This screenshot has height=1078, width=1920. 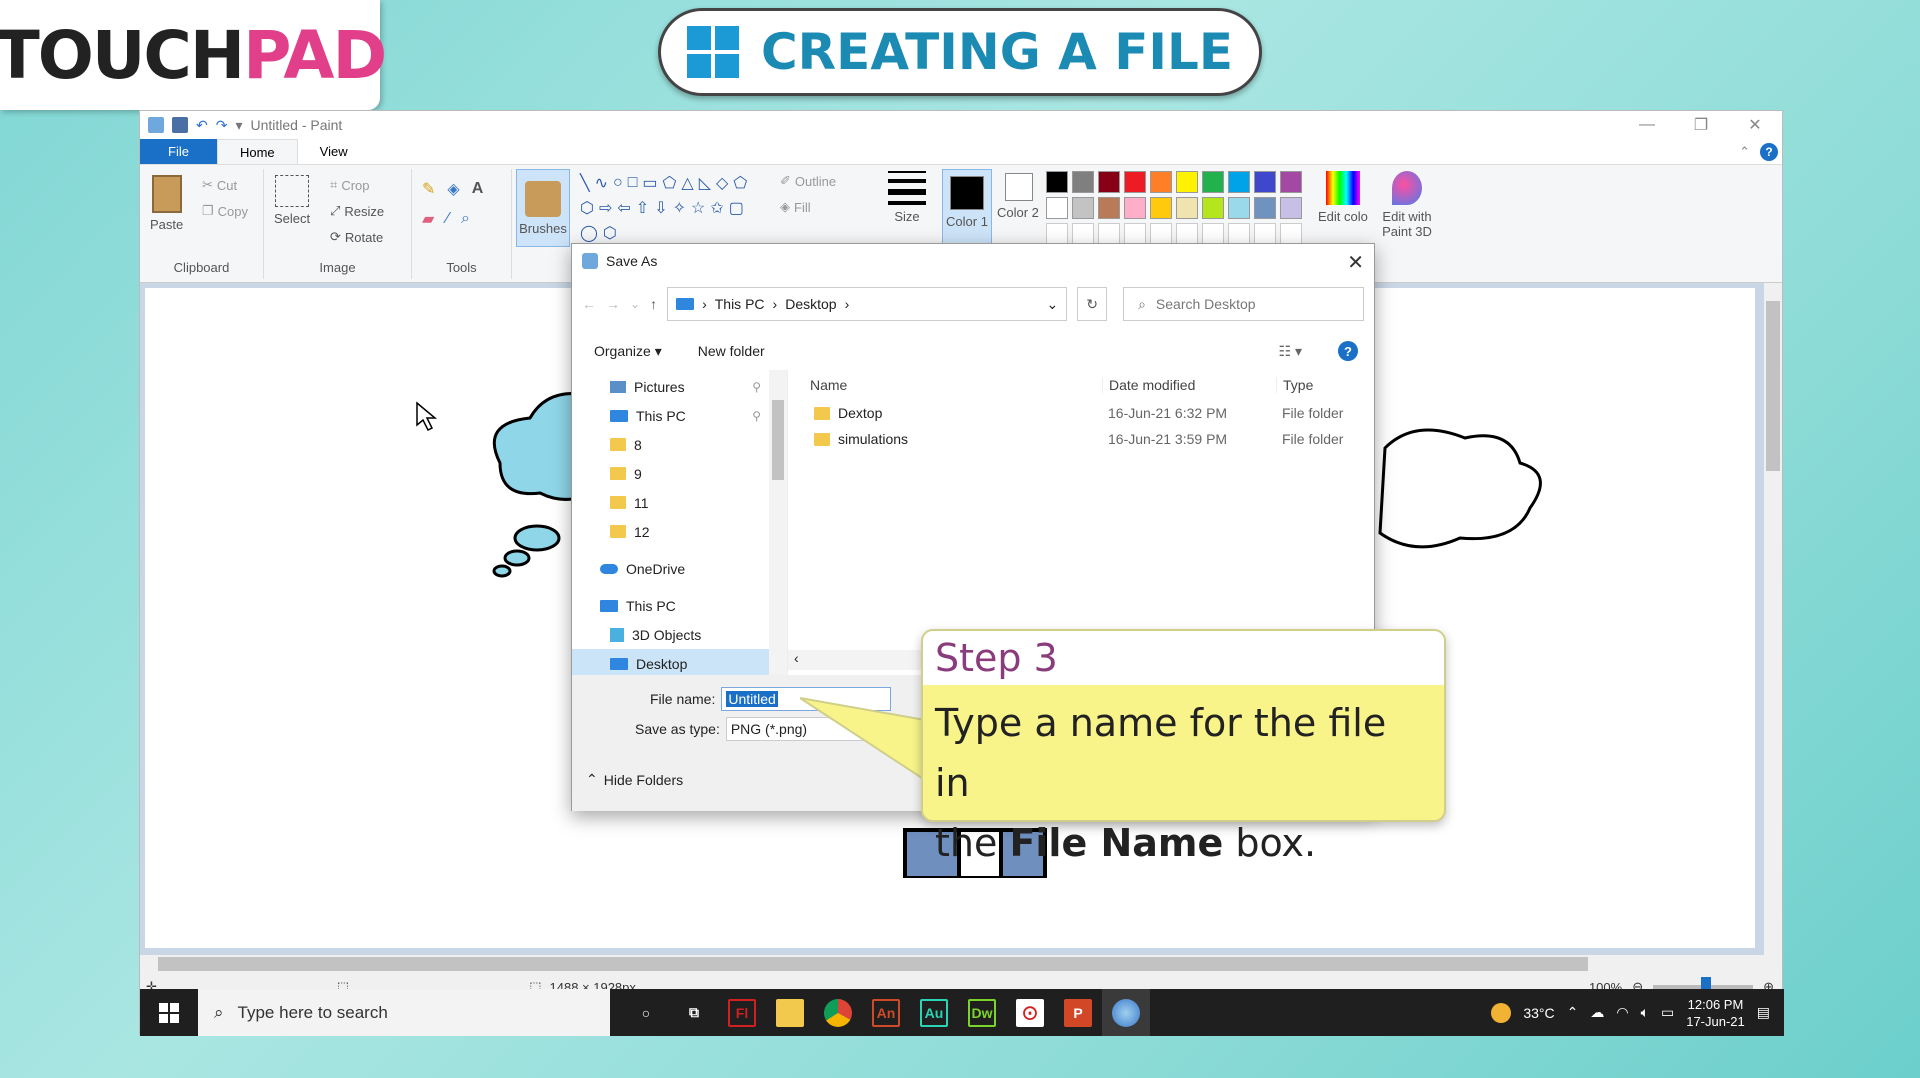 What do you see at coordinates (543, 208) in the screenshot?
I see `brushes-button: Brushes` at bounding box center [543, 208].